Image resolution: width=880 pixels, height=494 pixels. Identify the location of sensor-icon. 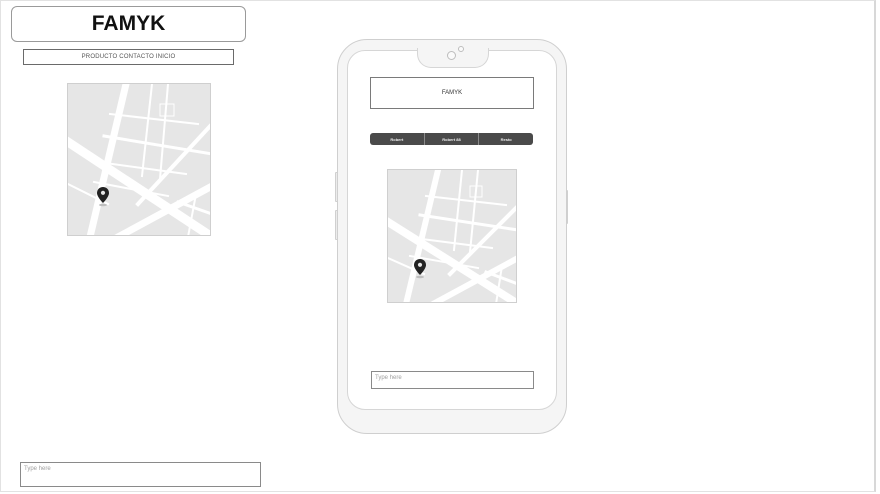
(461, 49).